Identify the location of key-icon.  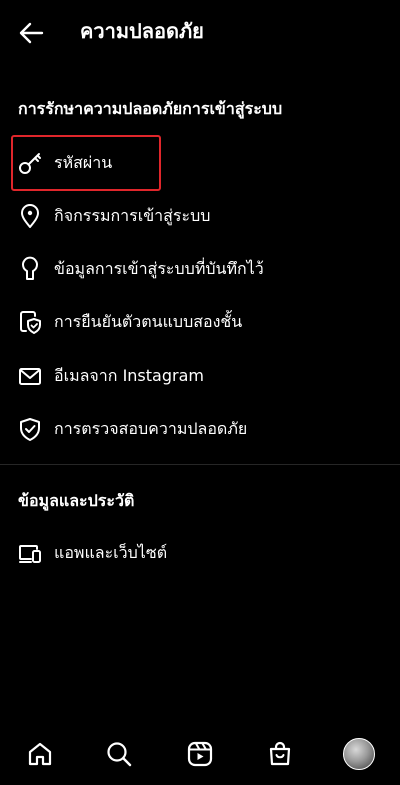
(30, 163).